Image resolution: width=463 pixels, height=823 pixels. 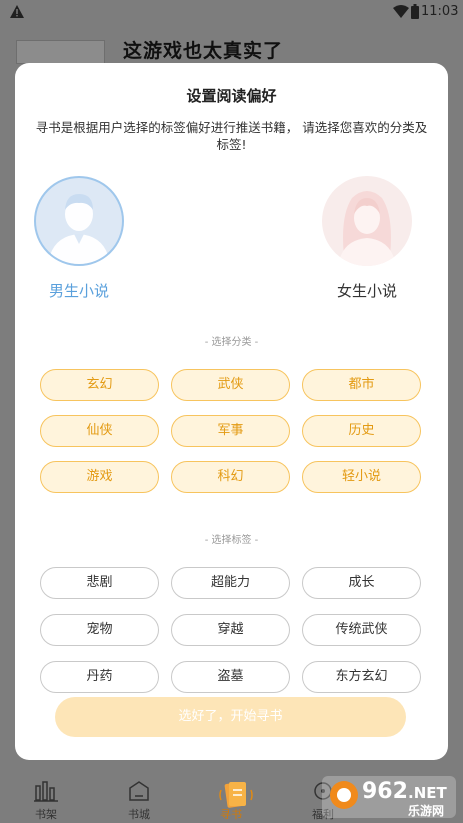 I want to click on start-finding-books-button: 选好了，开始寻书, so click(x=230, y=717).